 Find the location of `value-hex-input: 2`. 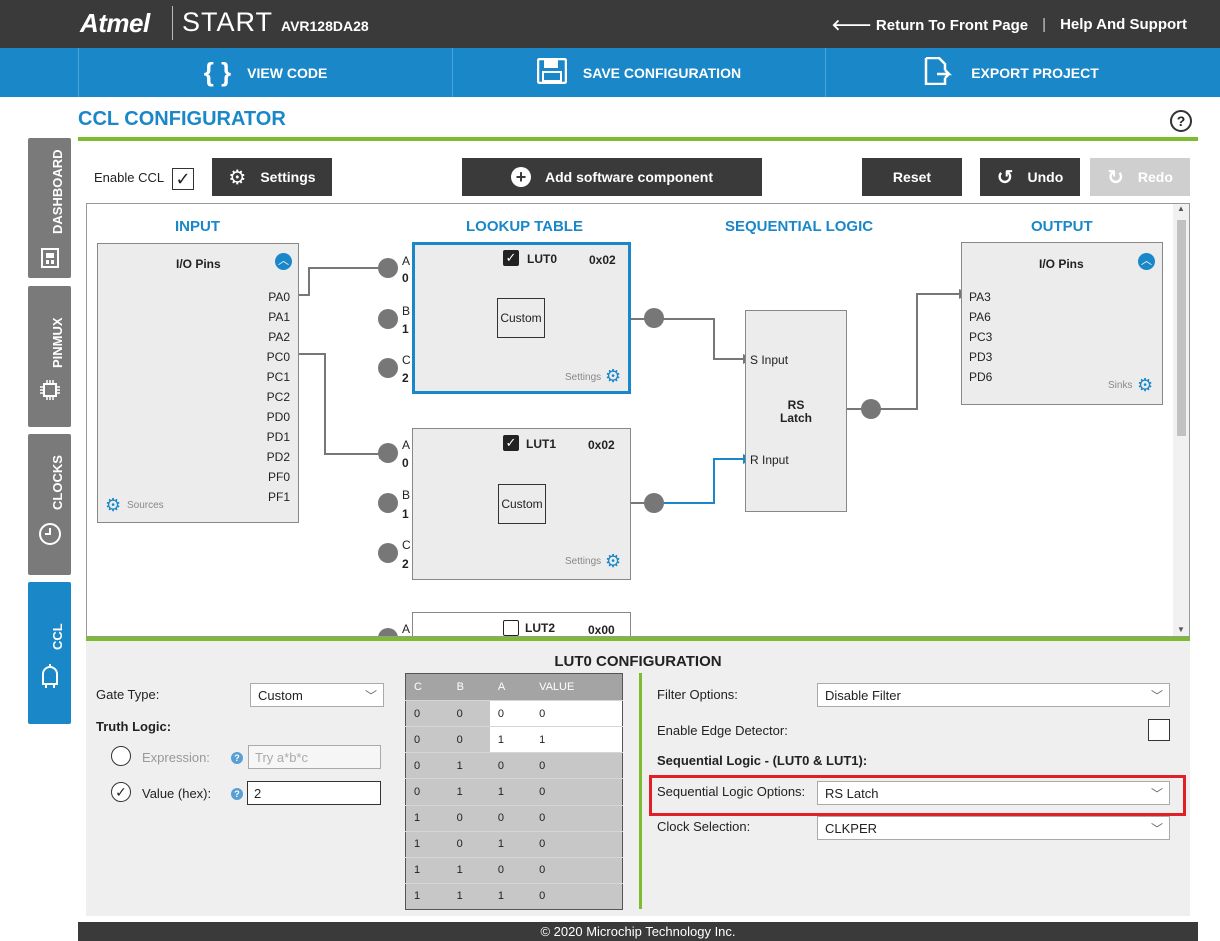

value-hex-input: 2 is located at coordinates (314, 793).